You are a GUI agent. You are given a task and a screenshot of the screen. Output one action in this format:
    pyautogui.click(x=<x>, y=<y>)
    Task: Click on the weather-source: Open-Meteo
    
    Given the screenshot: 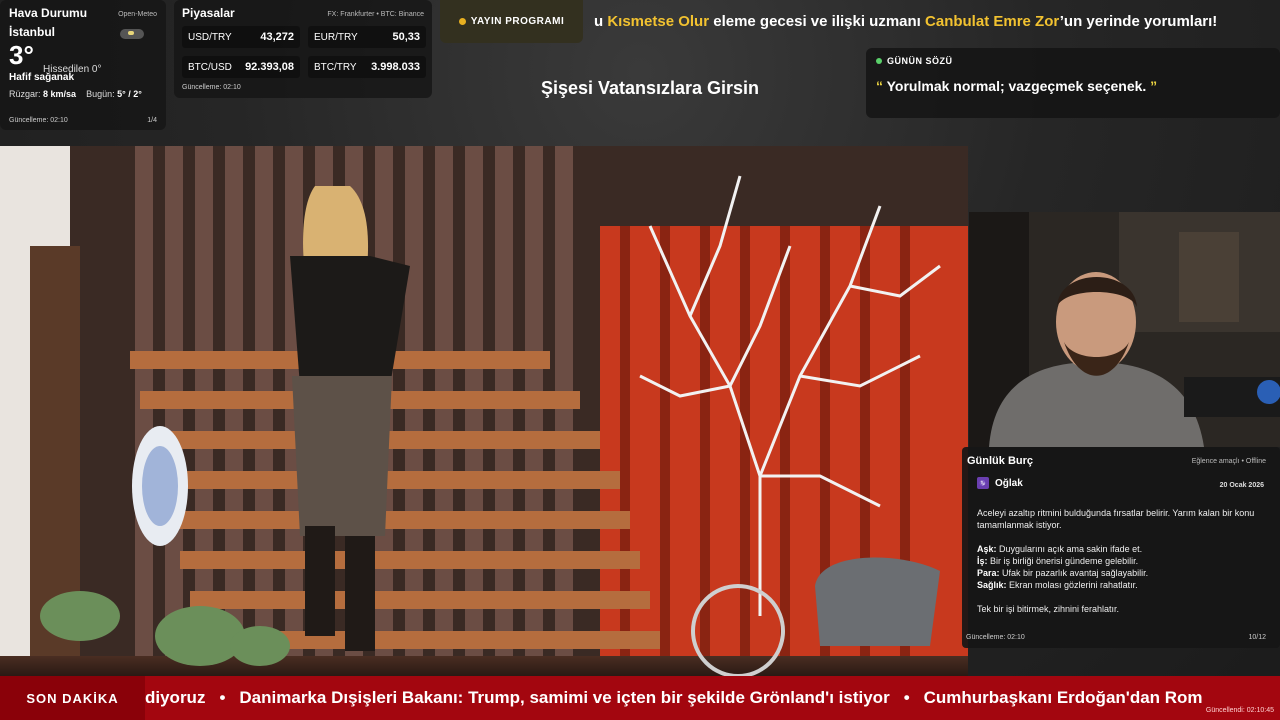 What is the action you would take?
    pyautogui.click(x=137, y=14)
    